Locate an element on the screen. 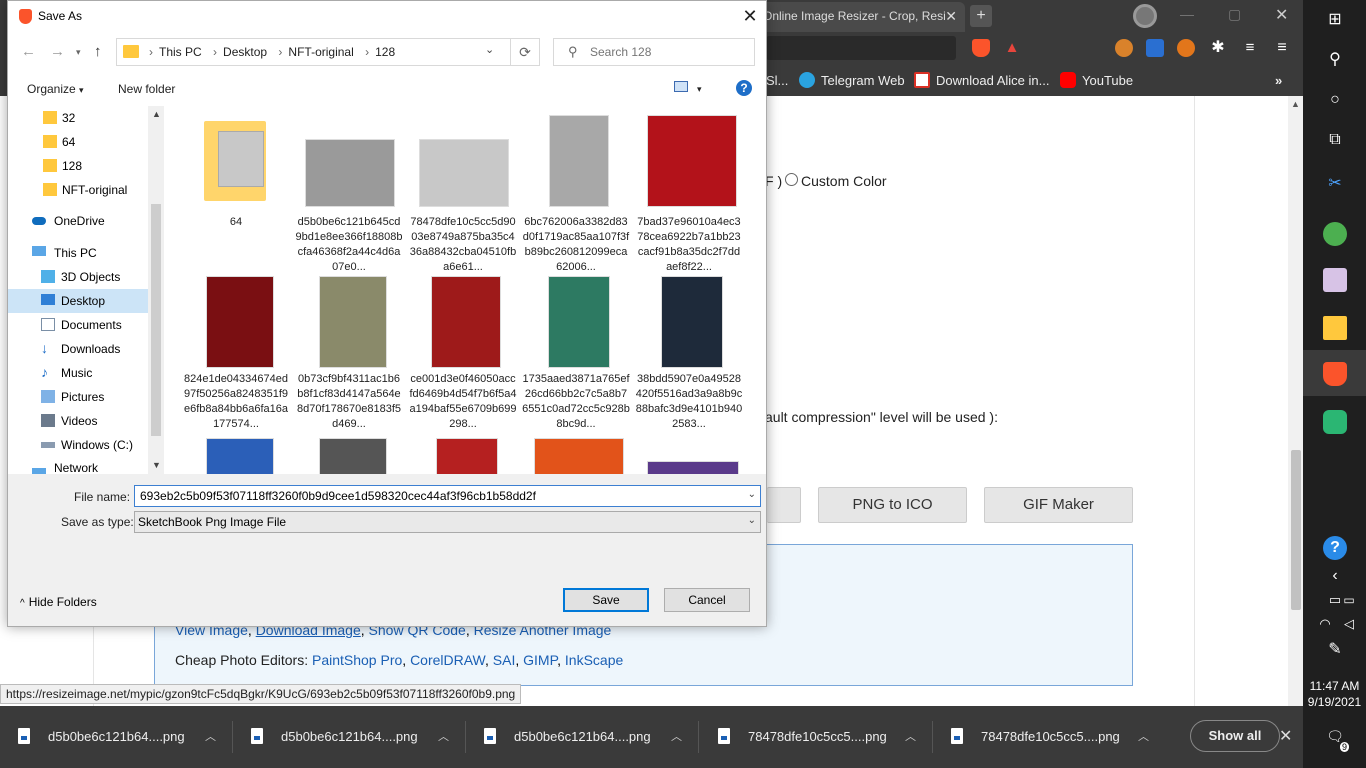 This screenshot has width=1366, height=768. gif-maker-button: GIF Maker is located at coordinates (1058, 505).